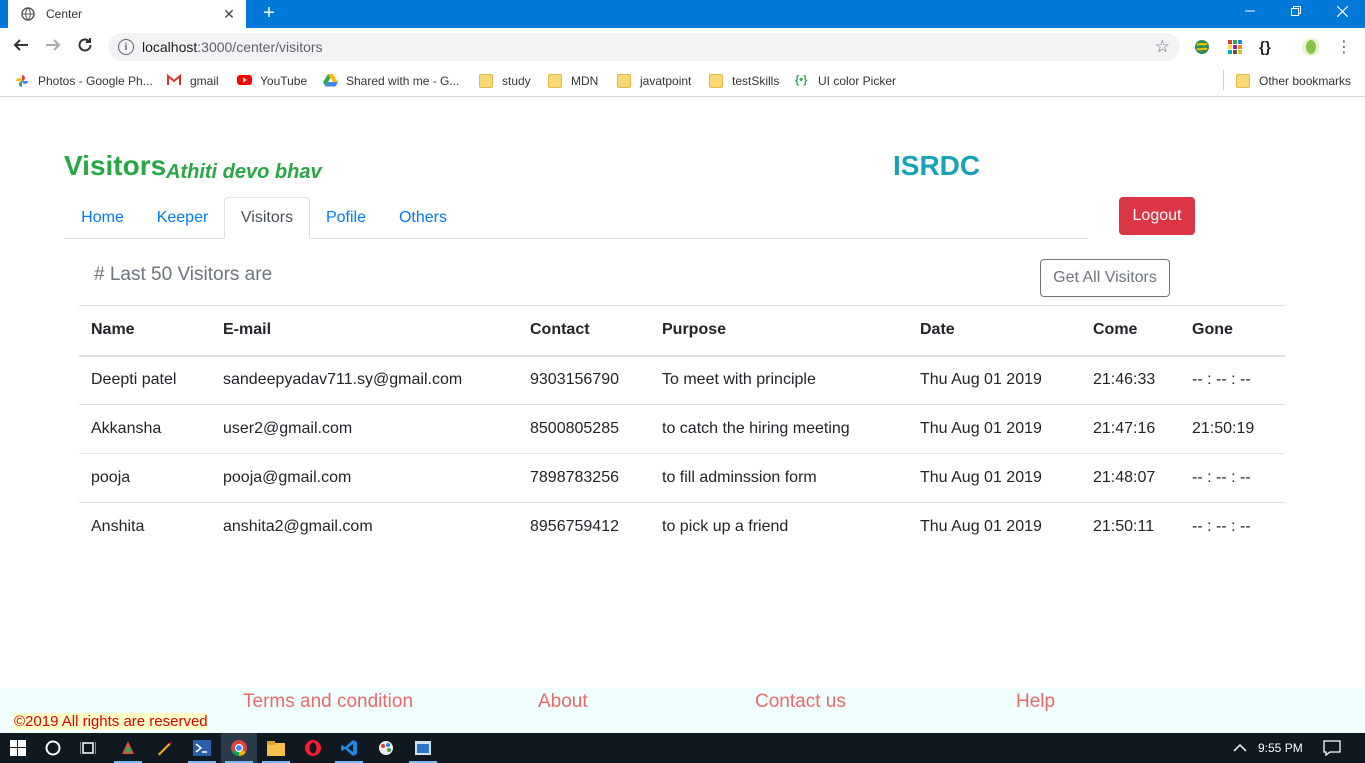 This screenshot has width=1365, height=763. I want to click on cell-contact: 7898783256, so click(584, 478).